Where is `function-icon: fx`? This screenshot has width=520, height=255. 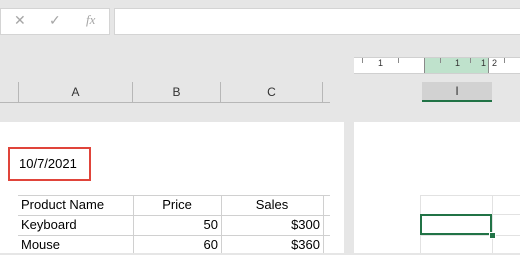 function-icon: fx is located at coordinates (90, 20).